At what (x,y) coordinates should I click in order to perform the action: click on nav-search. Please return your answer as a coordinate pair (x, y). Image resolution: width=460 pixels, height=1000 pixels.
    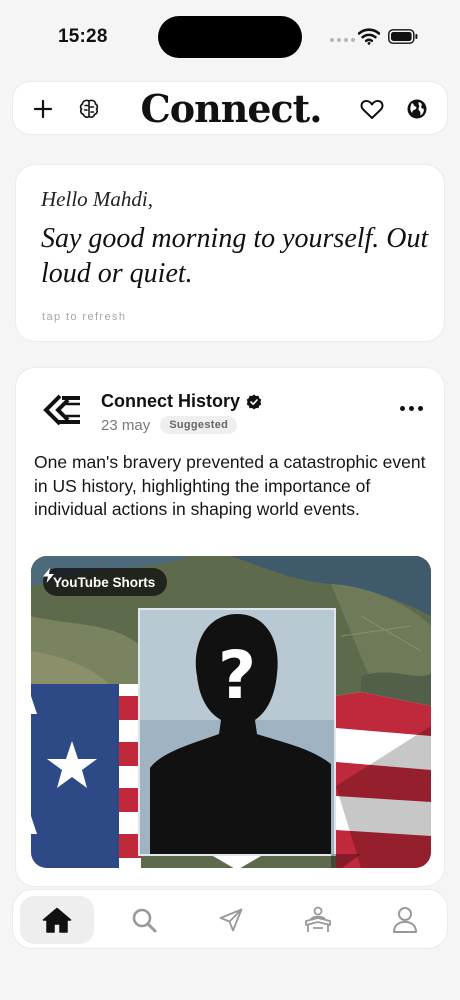
    Looking at the image, I should click on (144, 920).